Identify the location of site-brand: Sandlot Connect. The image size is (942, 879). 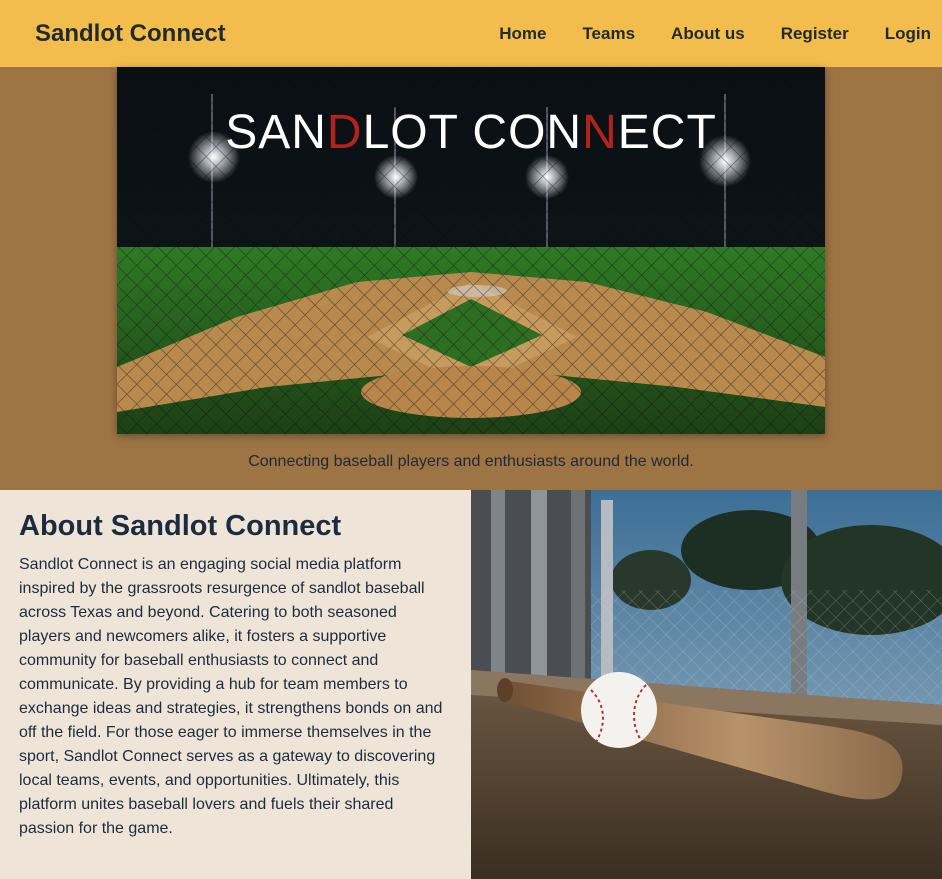
(130, 34).